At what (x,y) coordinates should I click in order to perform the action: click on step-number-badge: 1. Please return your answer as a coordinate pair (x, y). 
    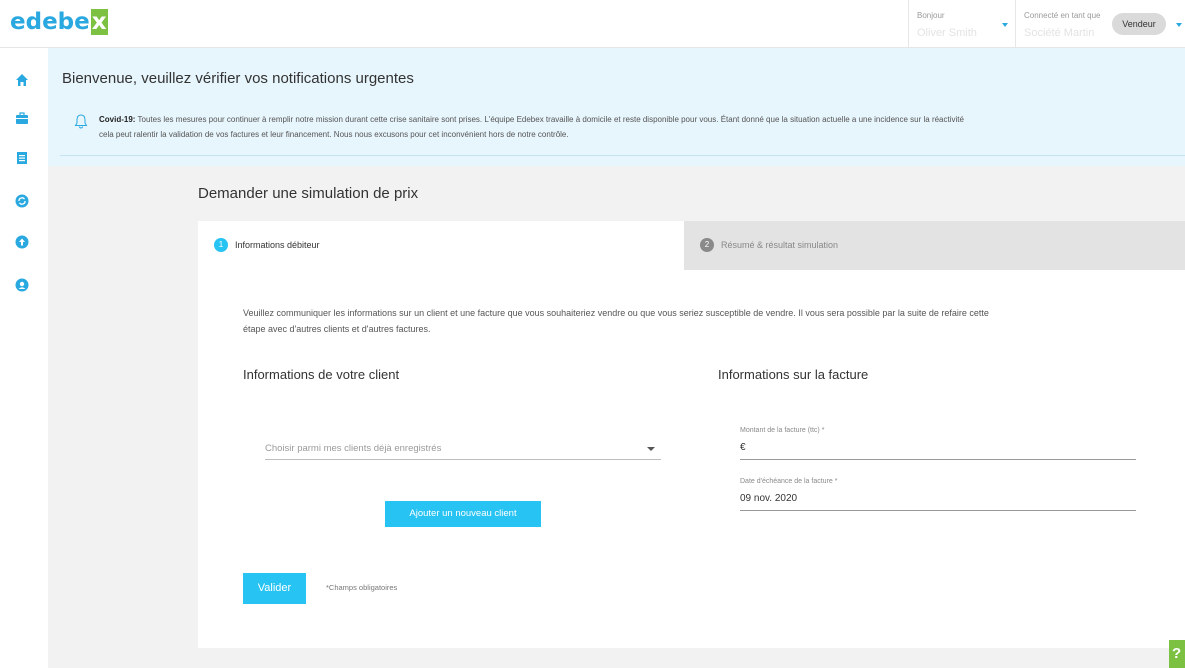
    Looking at the image, I should click on (221, 245).